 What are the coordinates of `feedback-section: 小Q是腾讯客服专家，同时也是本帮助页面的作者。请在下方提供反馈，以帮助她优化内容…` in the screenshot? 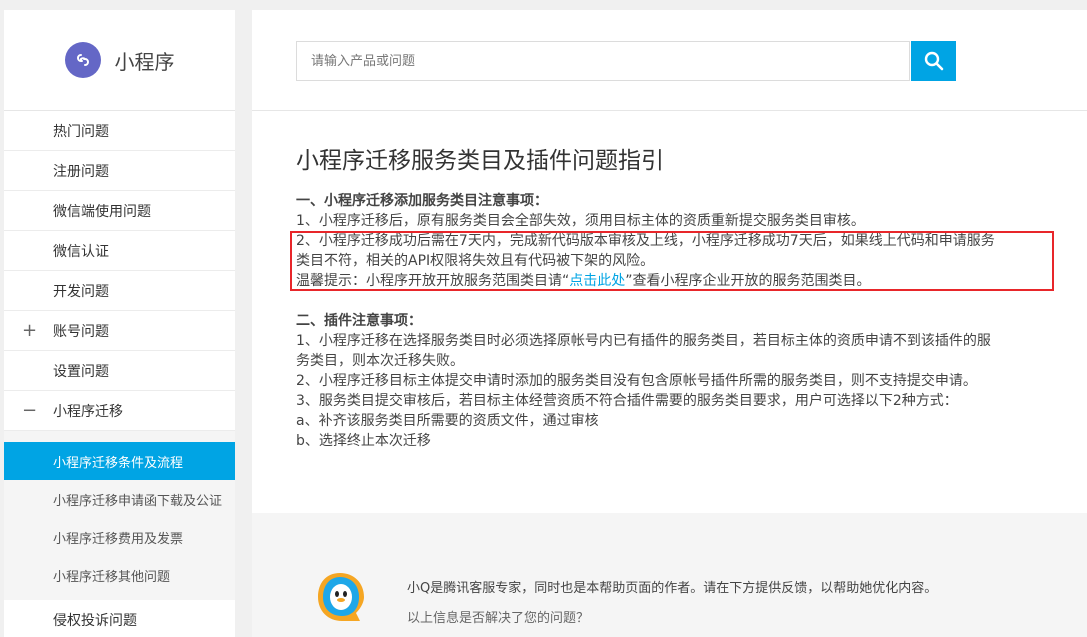 It's located at (669, 575).